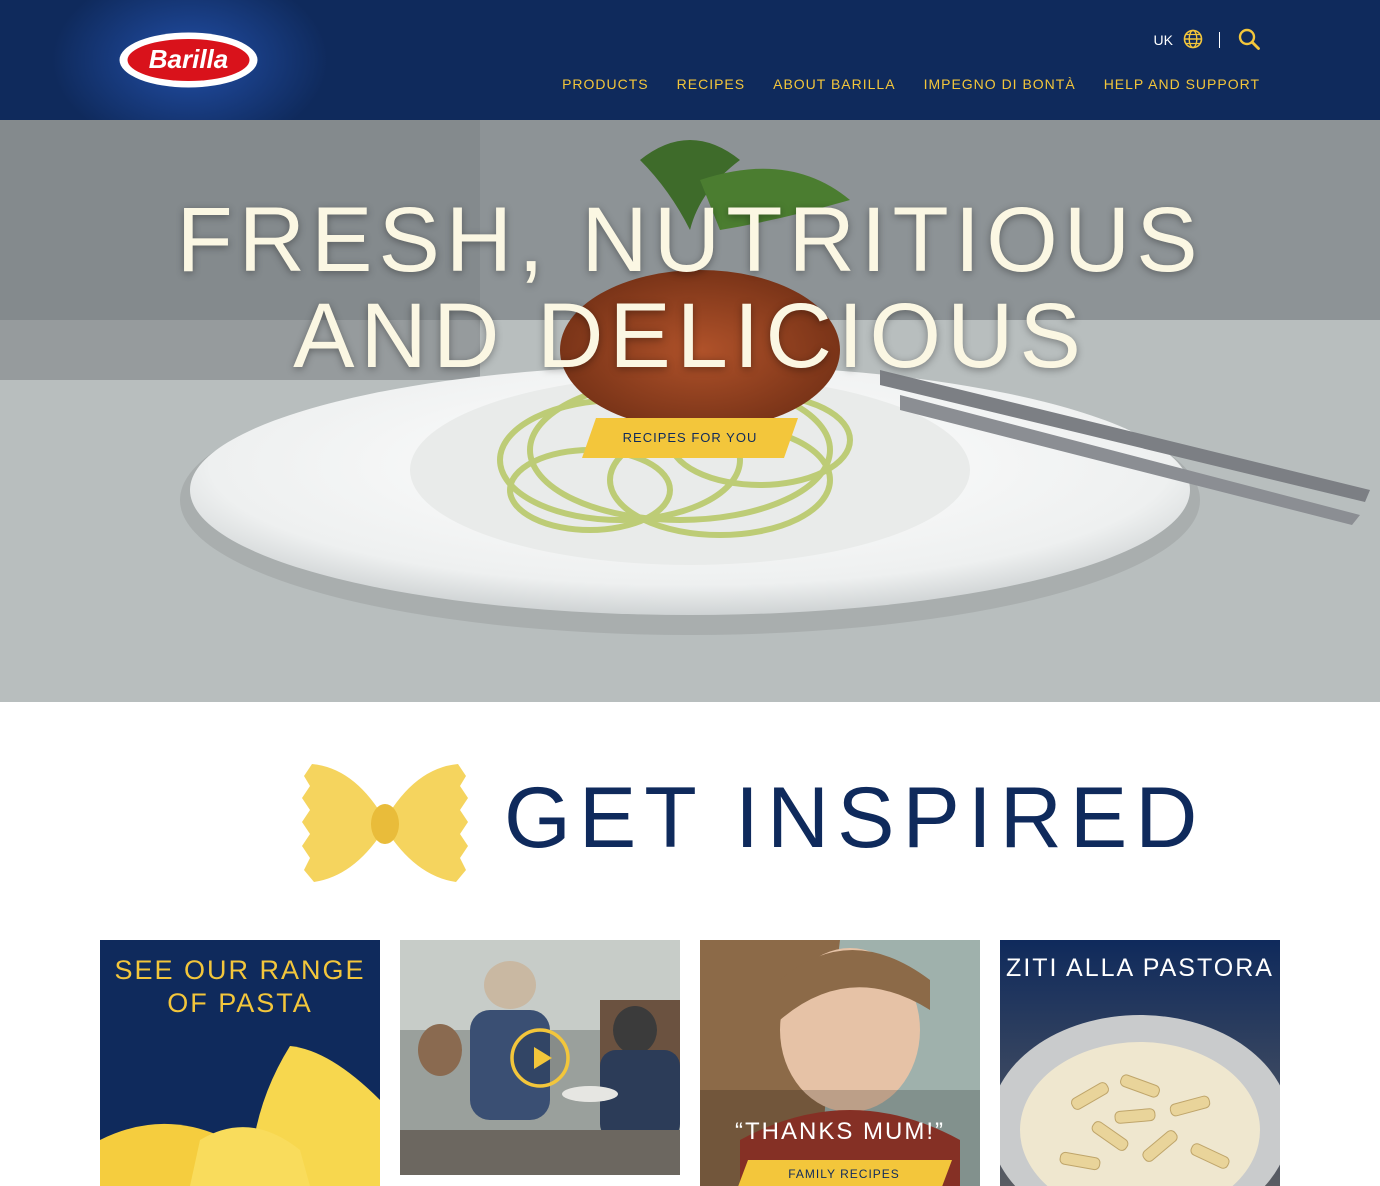  I want to click on card-ziti-alla-pastora: ZITI ALLA PASTORA, so click(1140, 1063).